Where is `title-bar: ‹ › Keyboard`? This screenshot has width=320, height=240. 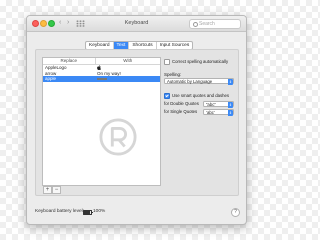
title-bar: ‹ › Keyboard is located at coordinates (136, 24).